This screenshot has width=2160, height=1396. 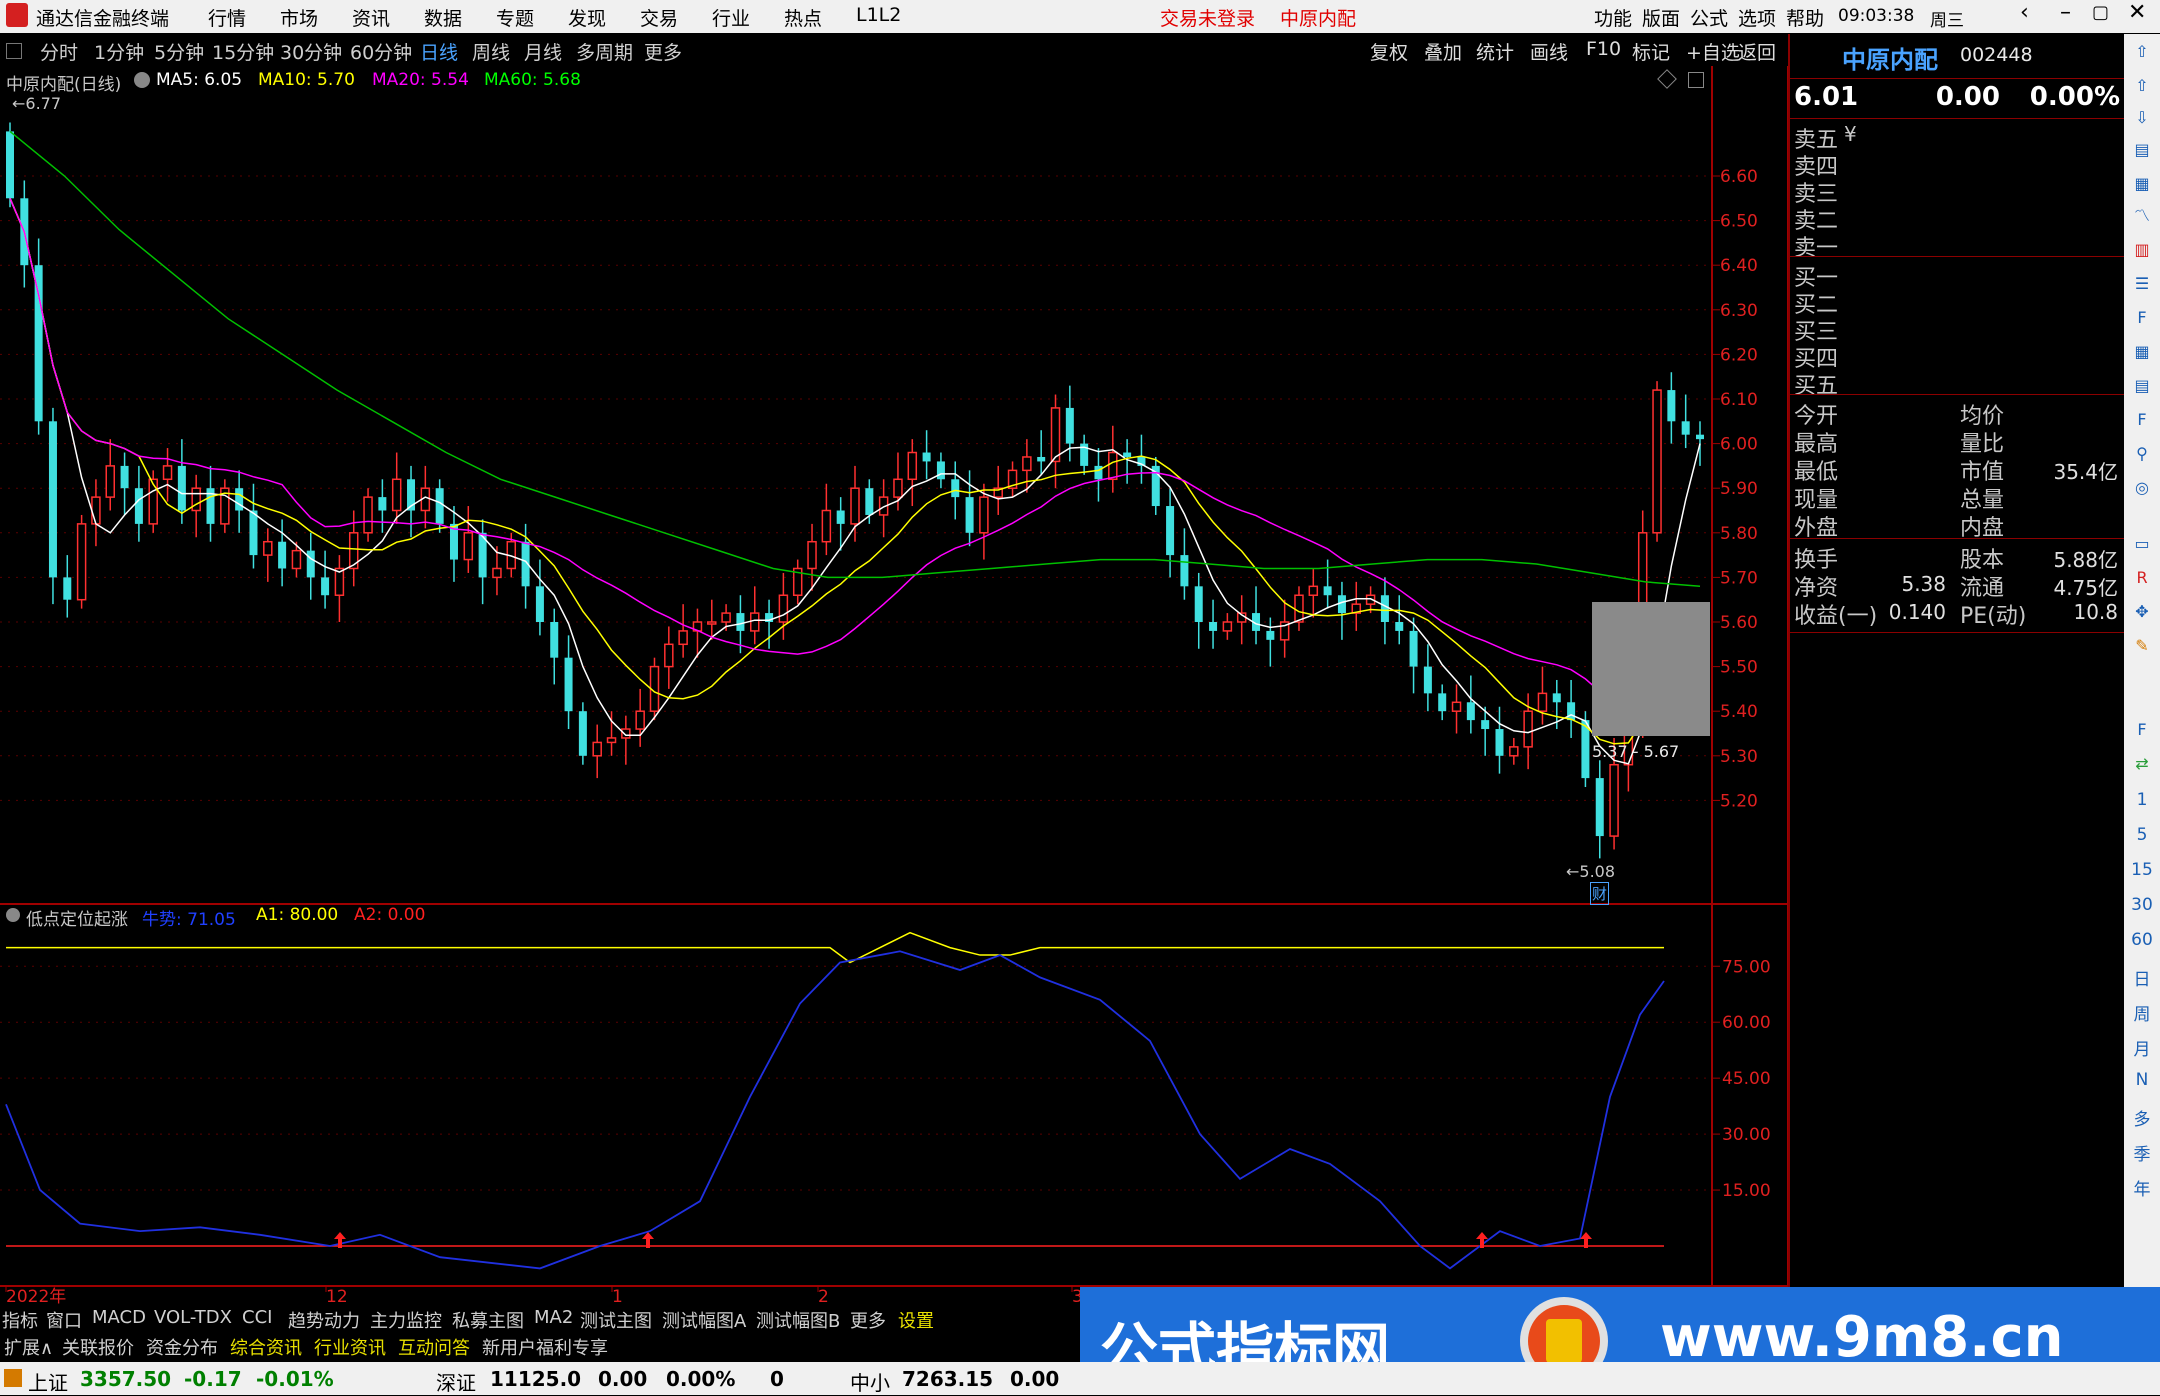 What do you see at coordinates (1805, 17) in the screenshot?
I see `right-menu-4: 帮助` at bounding box center [1805, 17].